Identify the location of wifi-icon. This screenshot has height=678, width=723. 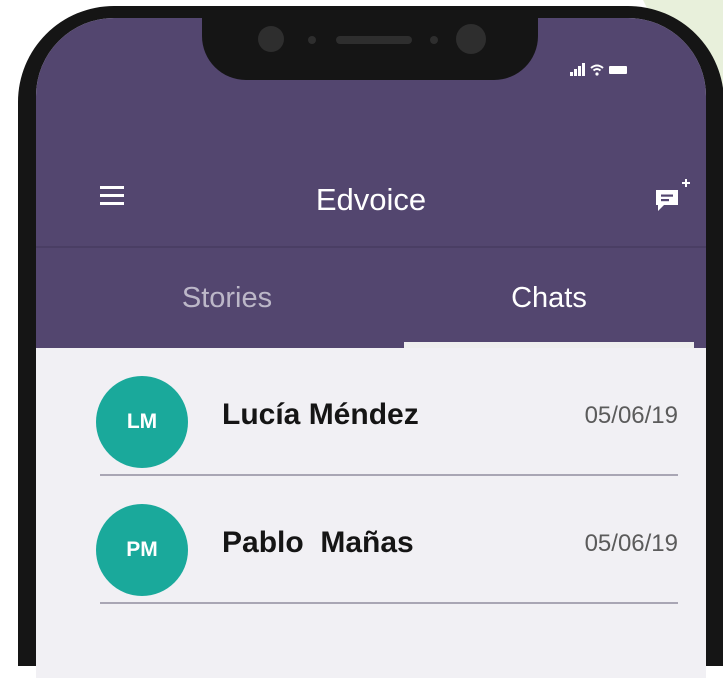
(597, 70).